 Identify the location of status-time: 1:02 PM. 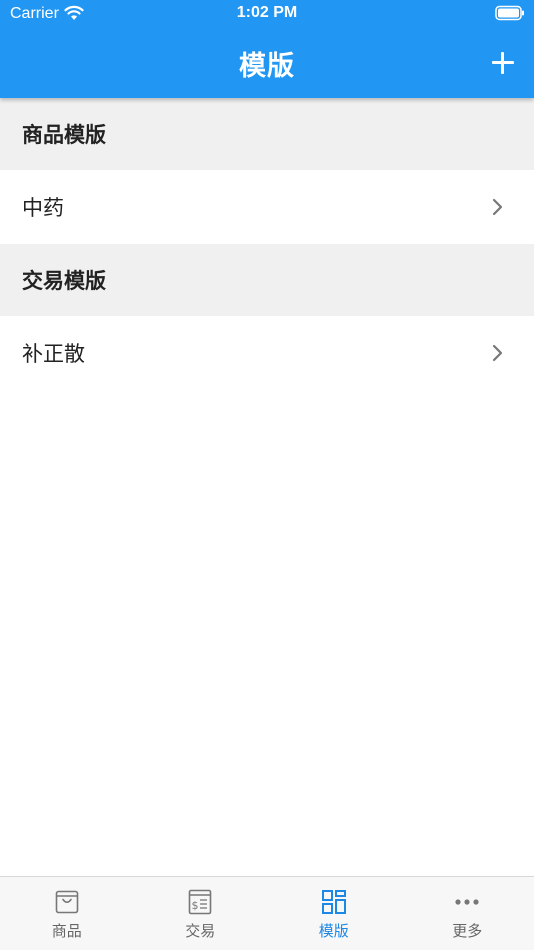
(267, 12).